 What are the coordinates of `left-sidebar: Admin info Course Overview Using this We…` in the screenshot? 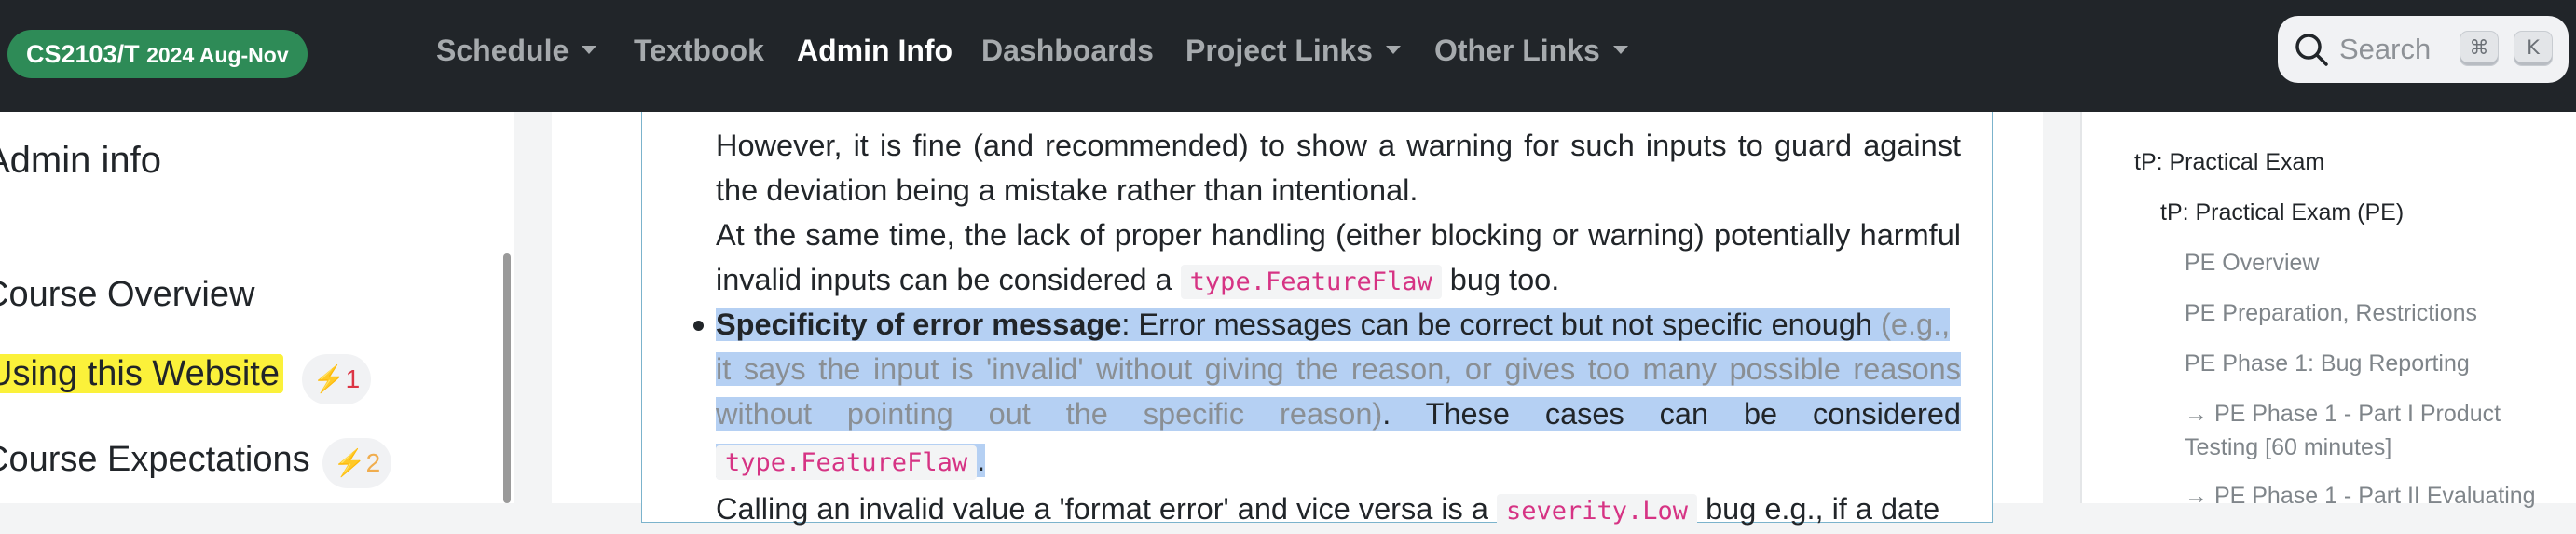 It's located at (257, 307).